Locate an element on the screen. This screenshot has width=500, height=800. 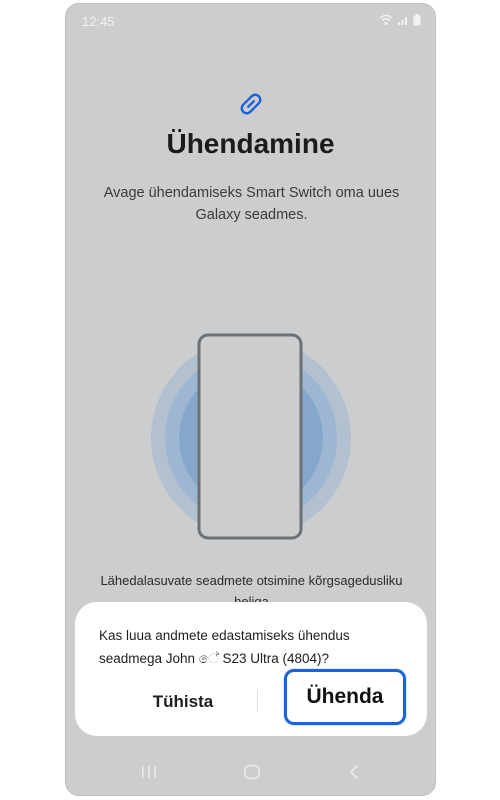
battery-icon is located at coordinates (417, 20).